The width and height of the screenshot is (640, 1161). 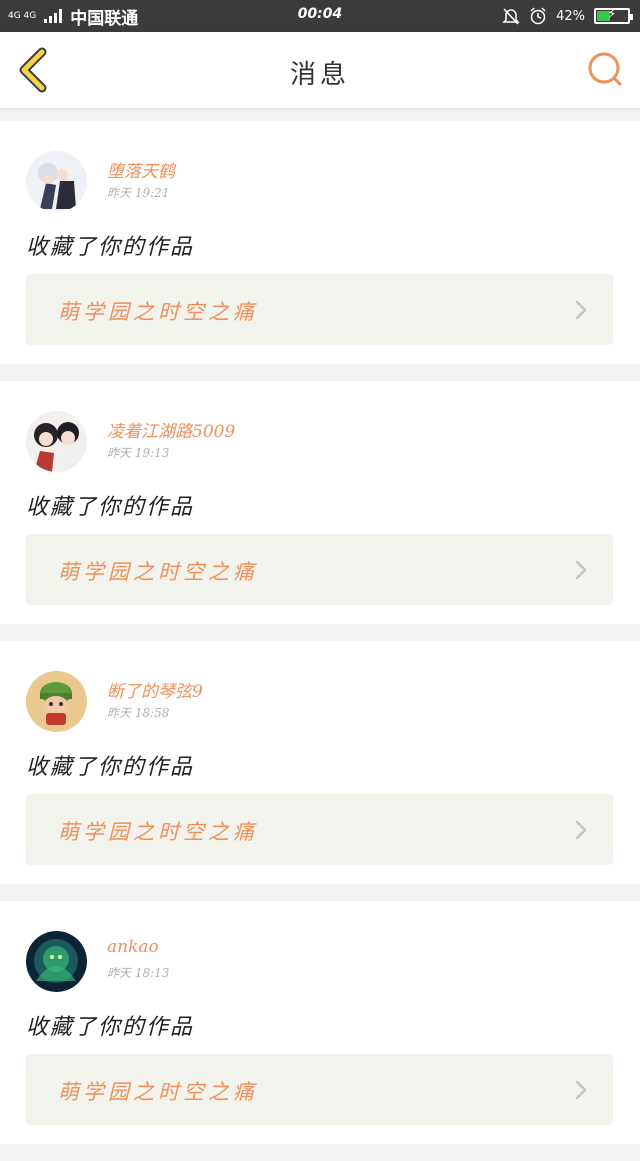 I want to click on charging-icon: ⚡, so click(x=612, y=14).